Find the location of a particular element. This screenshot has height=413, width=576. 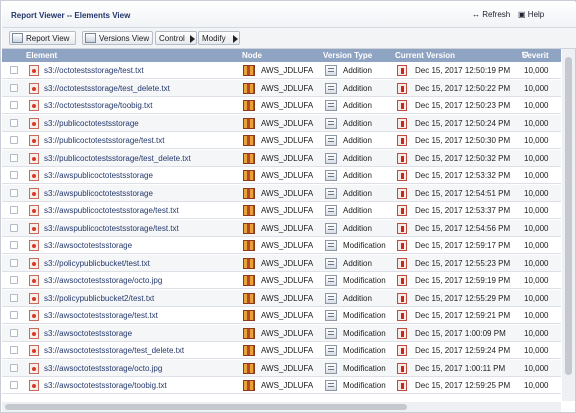

column-header-current-version: Current Version is located at coordinates (425, 55).